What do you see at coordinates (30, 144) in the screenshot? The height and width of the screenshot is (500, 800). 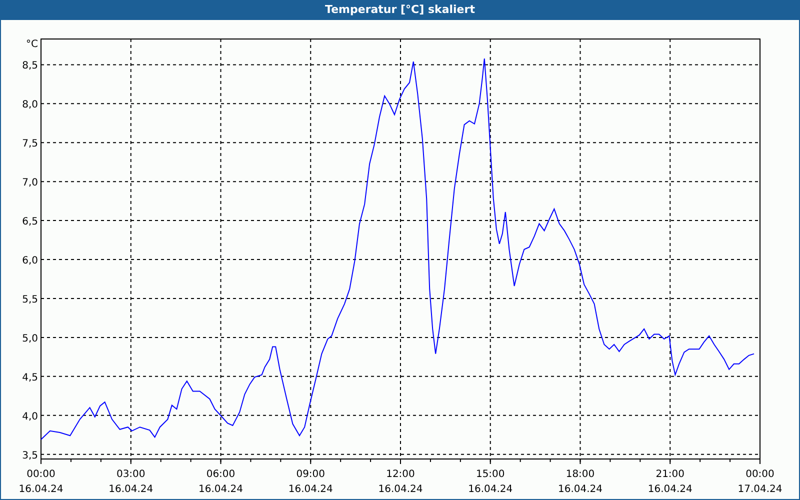 I see `y-tick-label: 7,5` at bounding box center [30, 144].